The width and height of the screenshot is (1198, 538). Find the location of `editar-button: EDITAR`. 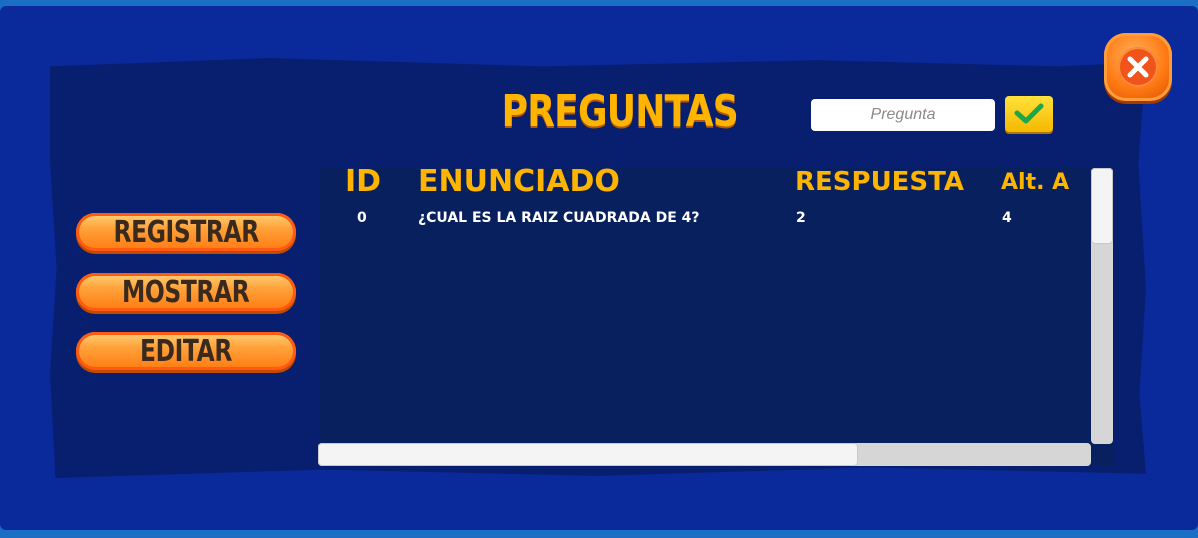

editar-button: EDITAR is located at coordinates (186, 351).